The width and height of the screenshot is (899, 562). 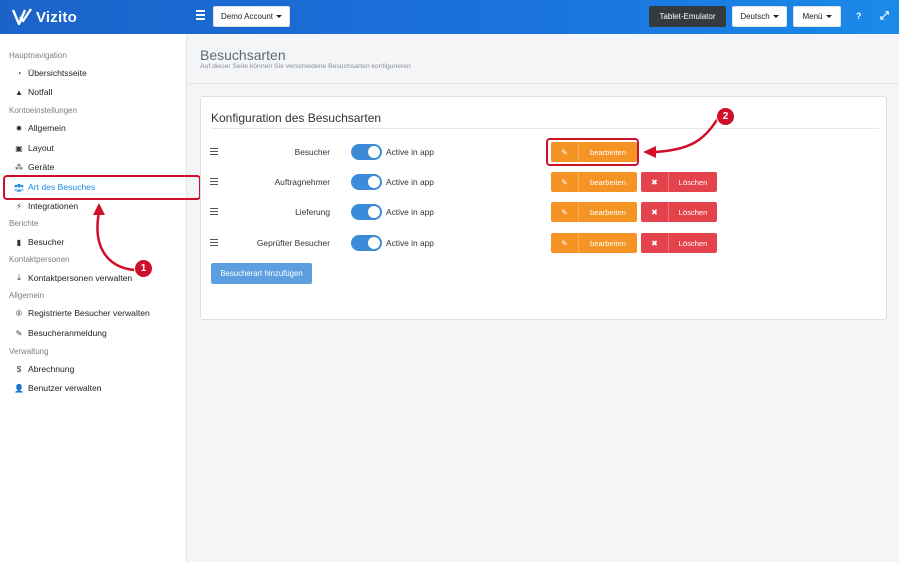 I want to click on sidebar-item-general: ✹ Allgemein, so click(x=40, y=128).